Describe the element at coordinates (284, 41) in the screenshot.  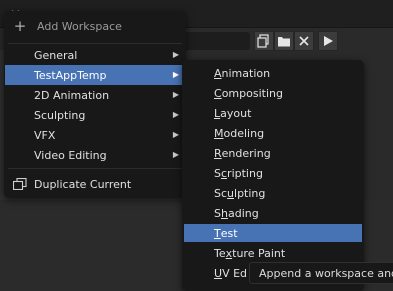
I see `folder-icon` at that location.